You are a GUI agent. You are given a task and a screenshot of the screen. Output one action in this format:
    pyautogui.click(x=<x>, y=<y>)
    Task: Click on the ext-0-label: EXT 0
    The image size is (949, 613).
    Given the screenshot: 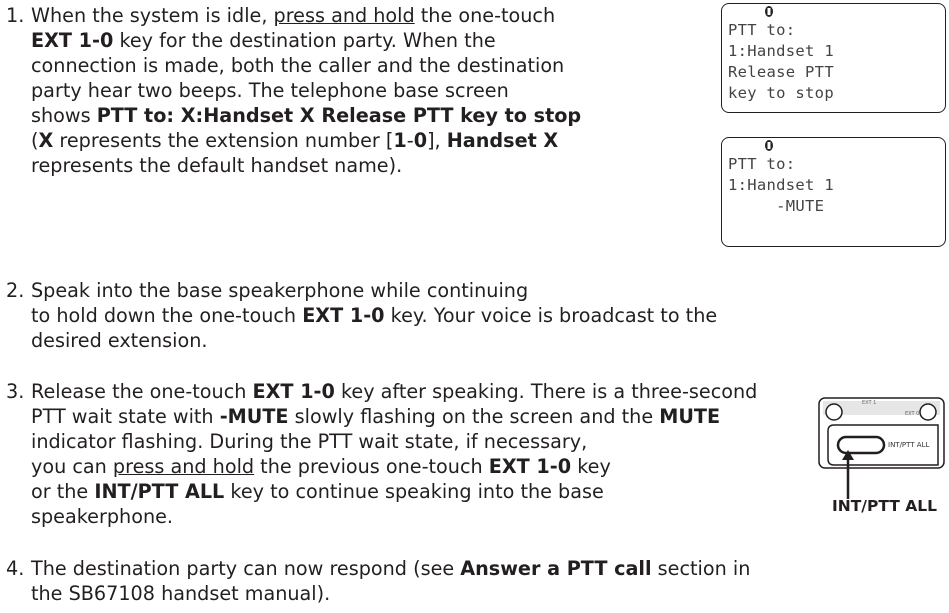 What is the action you would take?
    pyautogui.click(x=912, y=414)
    